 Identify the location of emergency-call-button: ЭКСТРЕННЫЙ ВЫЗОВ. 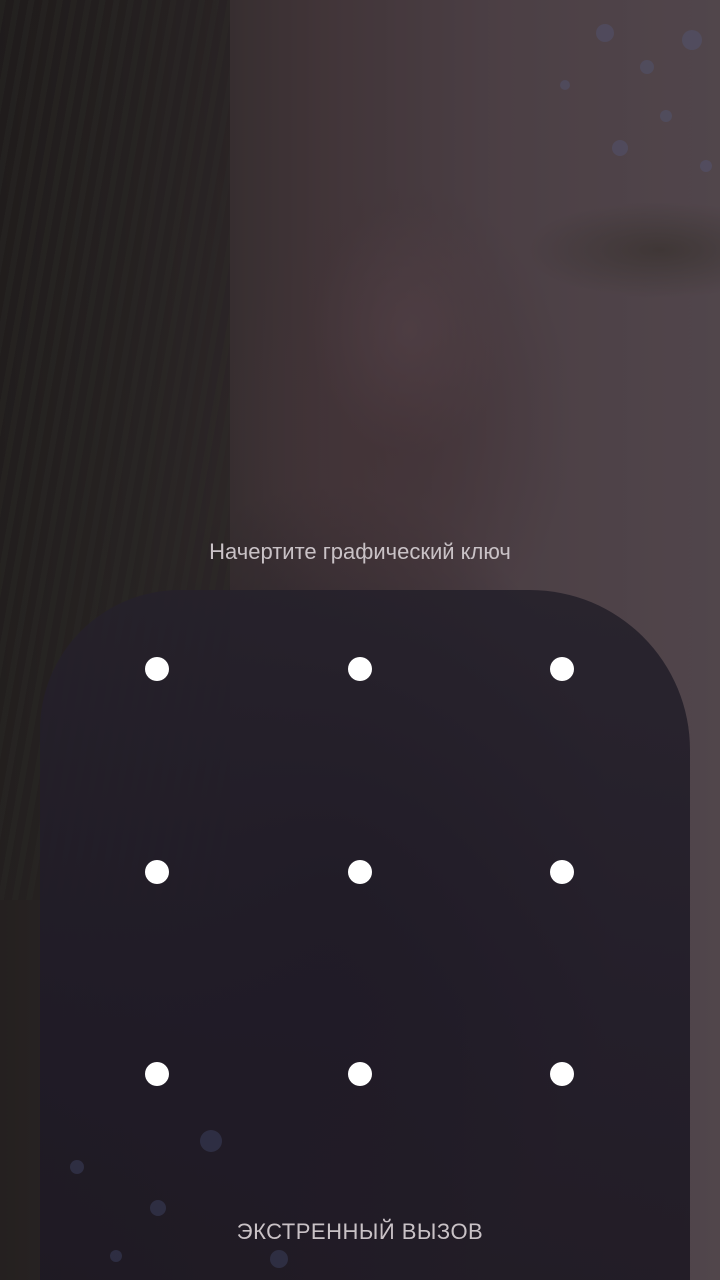
(360, 1232).